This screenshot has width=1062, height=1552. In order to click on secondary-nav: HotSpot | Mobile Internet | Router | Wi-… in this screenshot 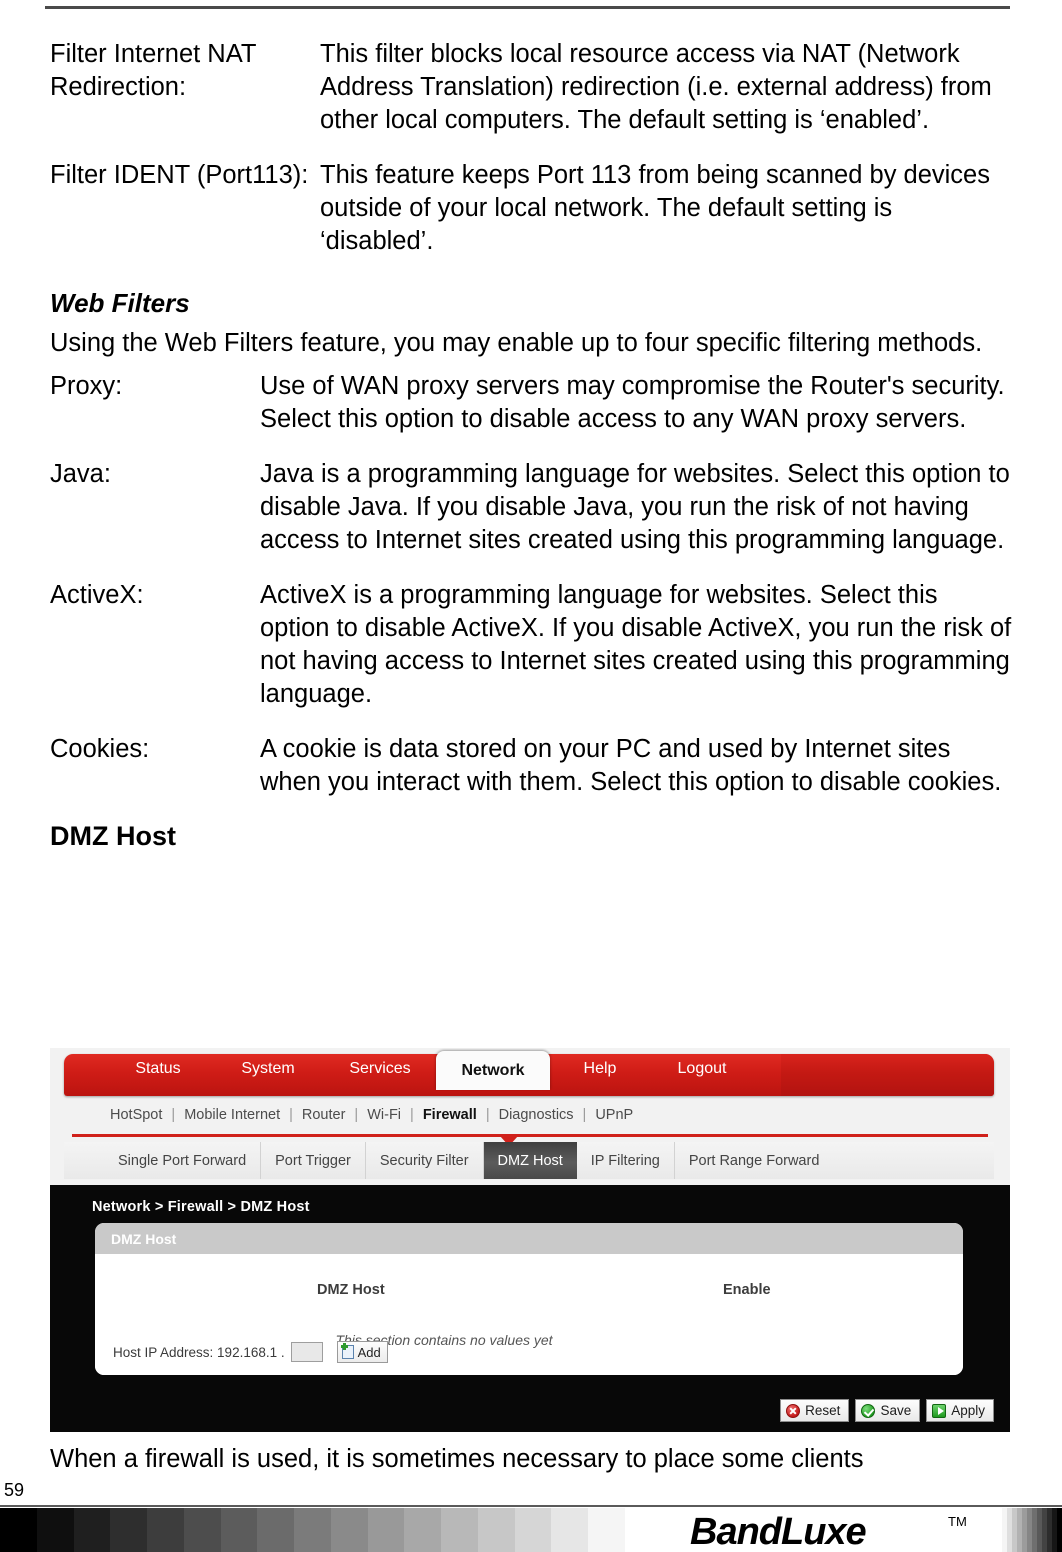, I will do `click(529, 1115)`.